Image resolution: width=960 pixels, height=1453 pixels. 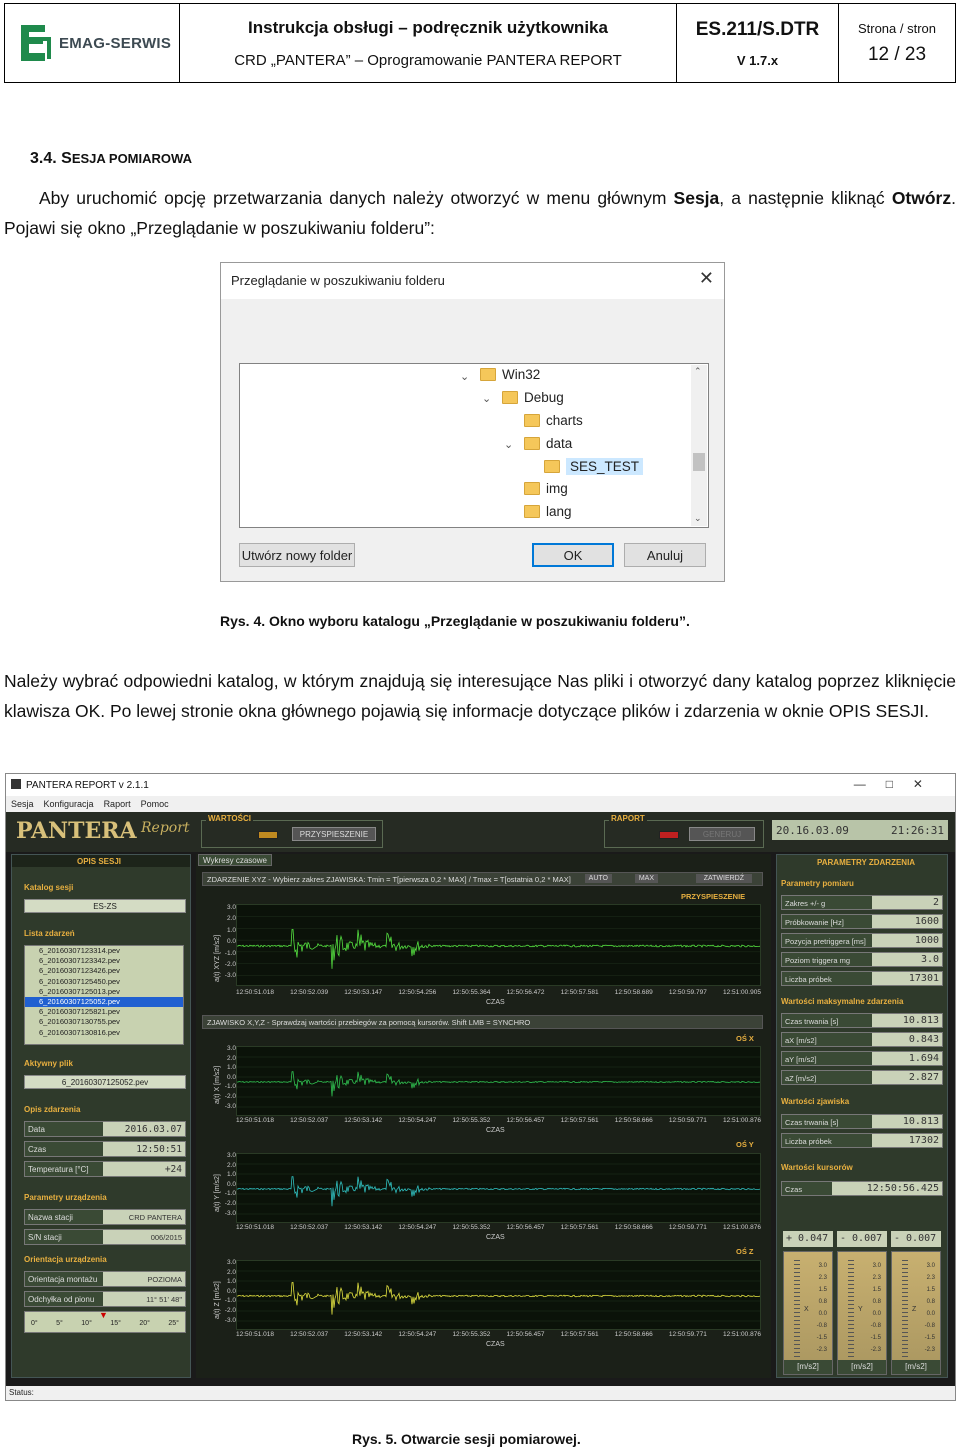 What do you see at coordinates (36, 1129) in the screenshot?
I see `key: Data` at bounding box center [36, 1129].